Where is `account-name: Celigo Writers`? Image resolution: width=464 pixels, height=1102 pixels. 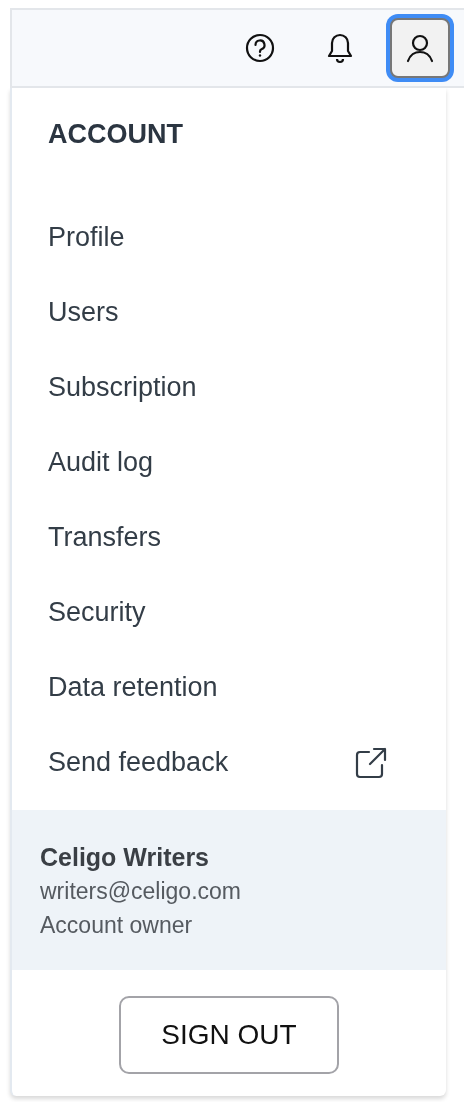
account-name: Celigo Writers is located at coordinates (125, 857).